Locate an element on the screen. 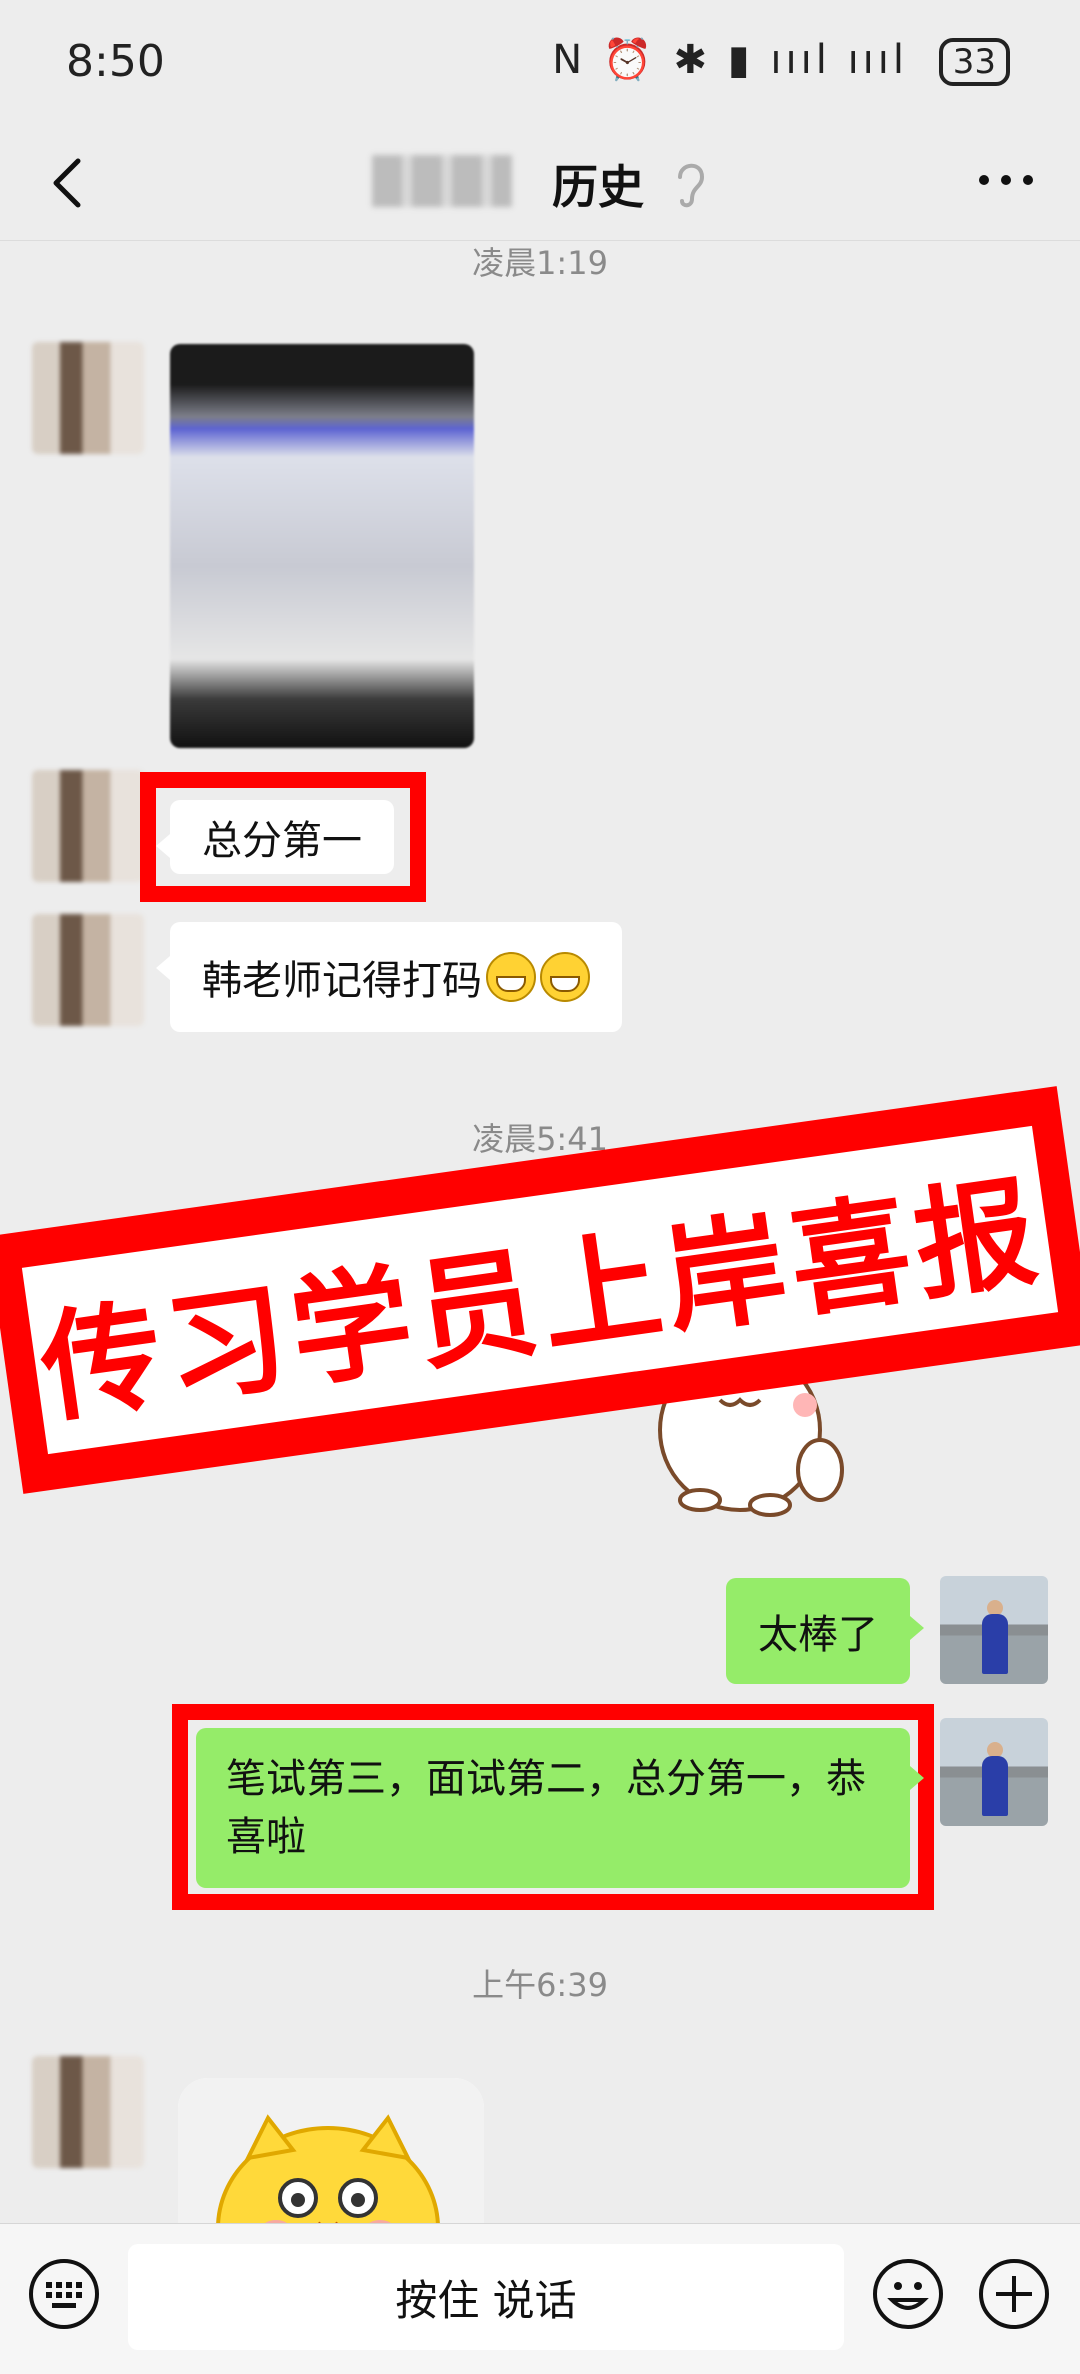  battery-icon: 33 is located at coordinates (974, 62).